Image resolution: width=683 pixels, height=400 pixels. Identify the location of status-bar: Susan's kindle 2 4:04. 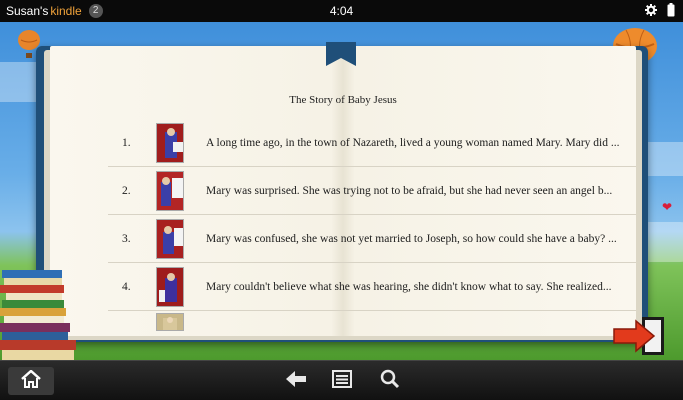
(341, 11).